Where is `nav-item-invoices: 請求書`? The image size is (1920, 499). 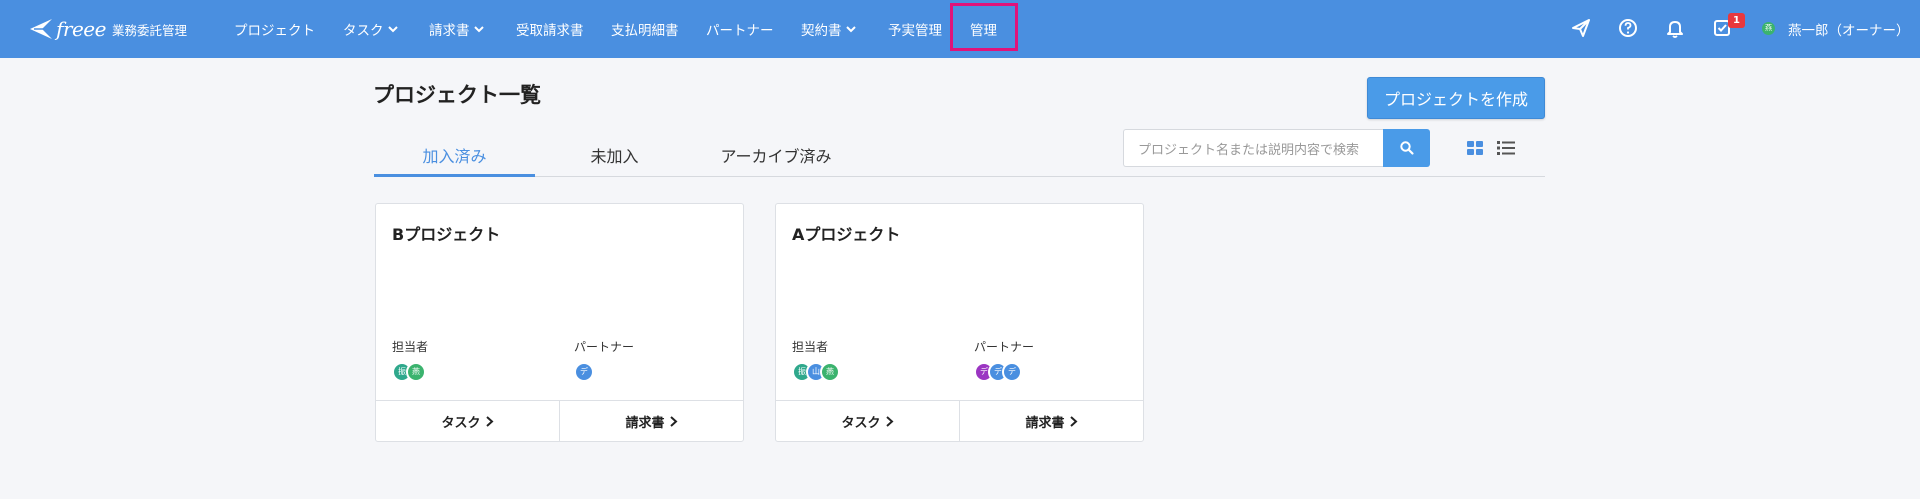
nav-item-invoices: 請求書 is located at coordinates (456, 29).